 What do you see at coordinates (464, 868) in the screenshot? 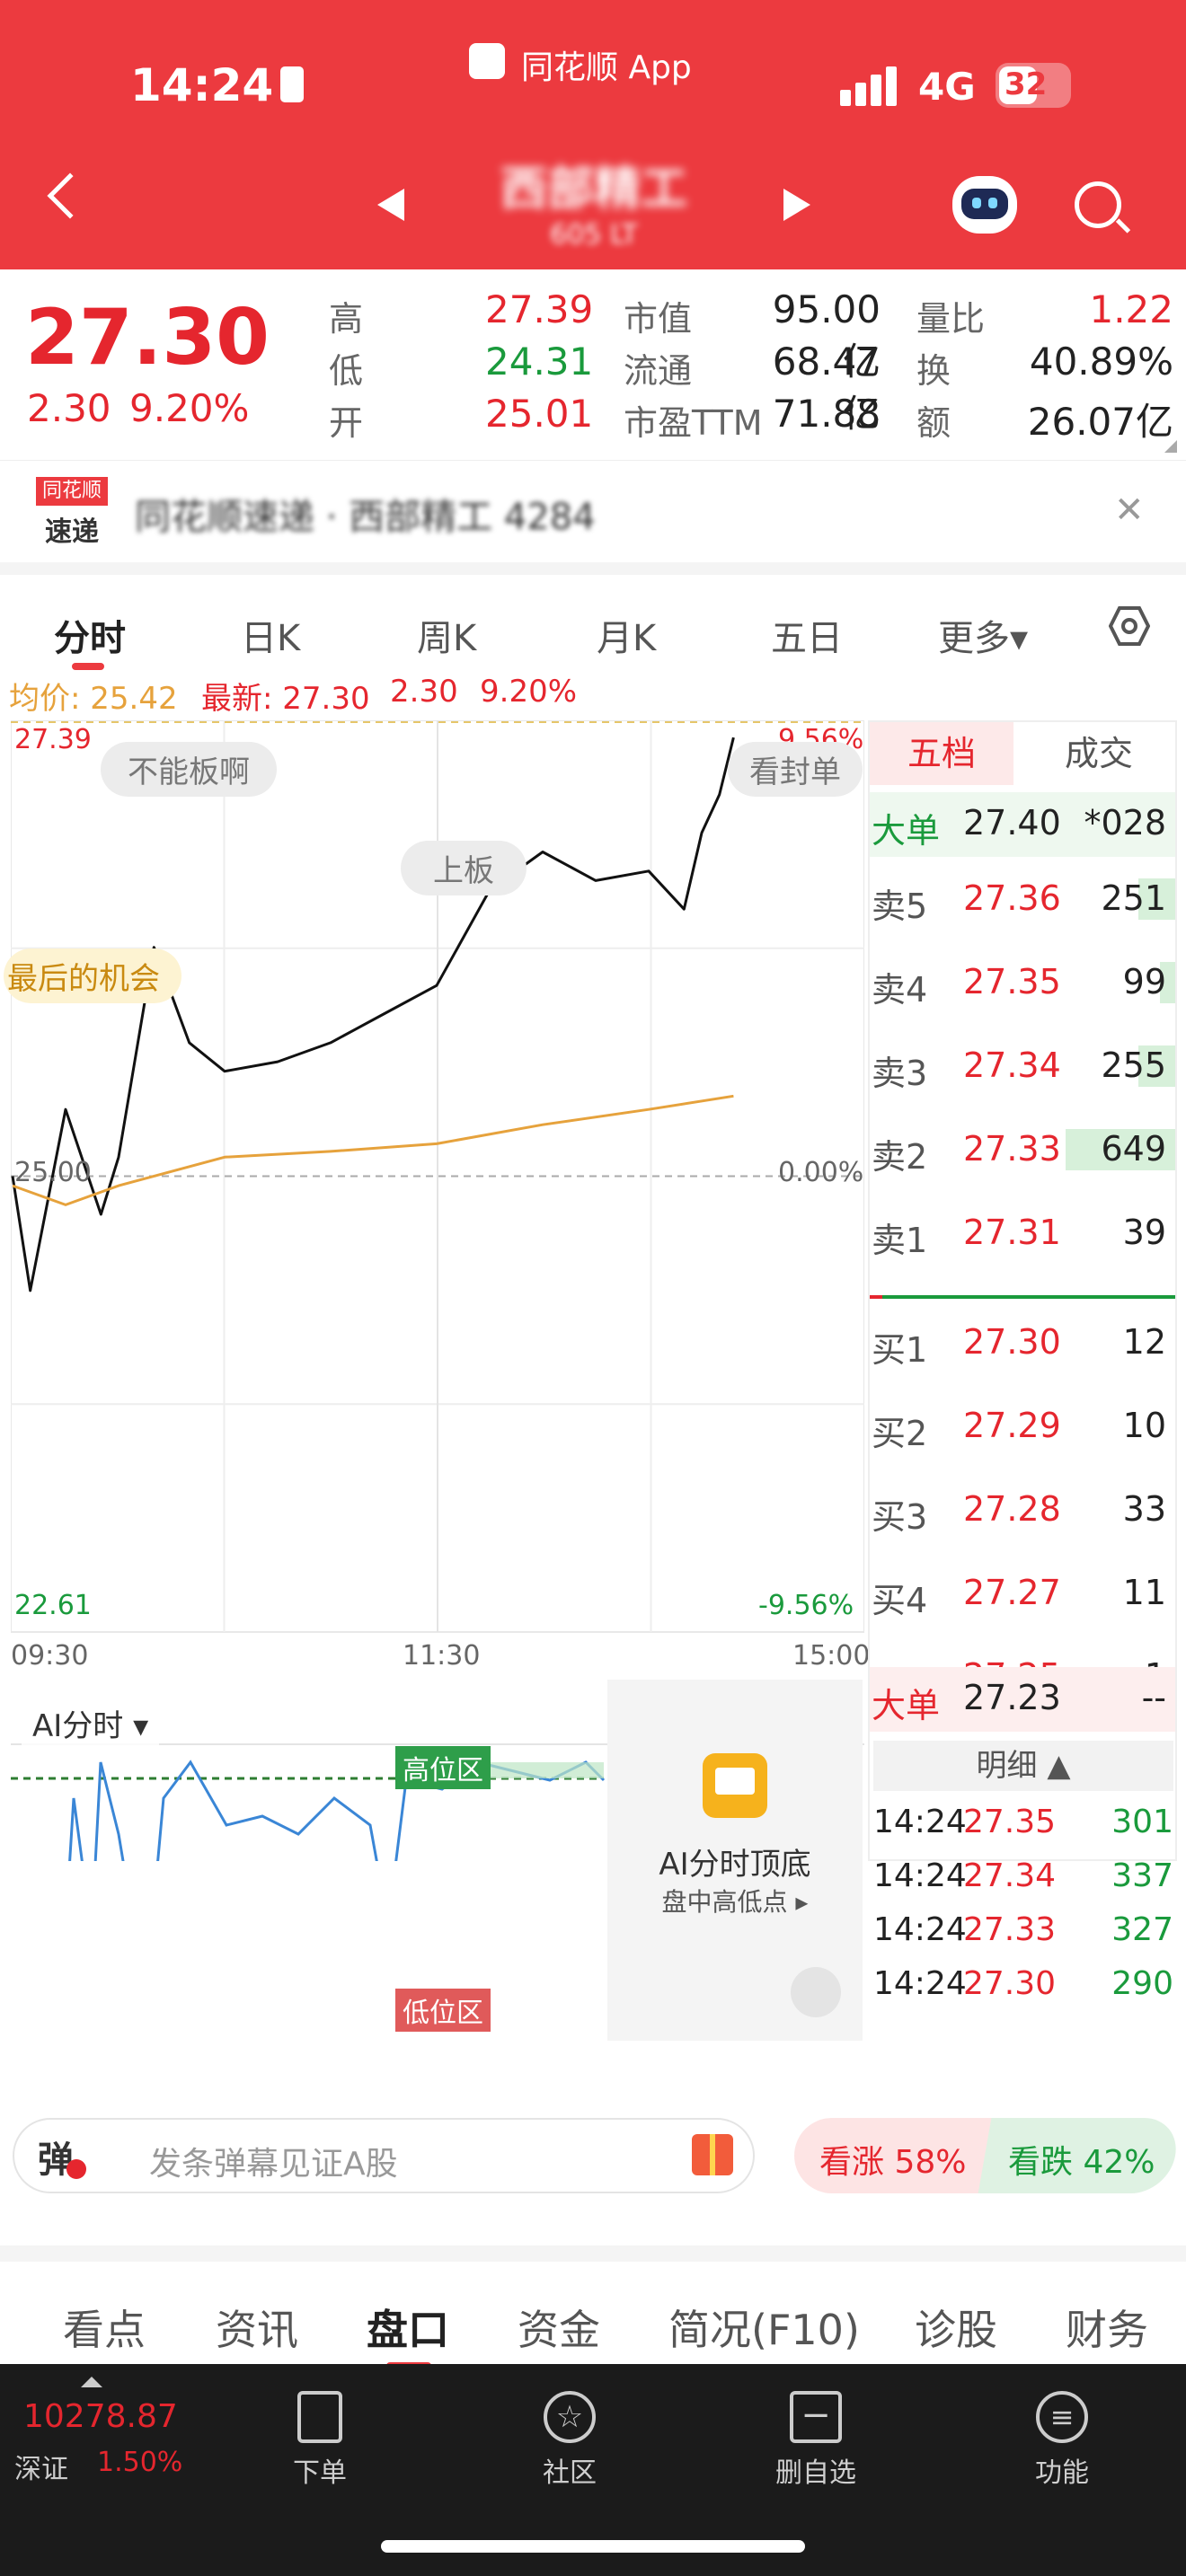
I see `danmaku-bubble: 上板` at bounding box center [464, 868].